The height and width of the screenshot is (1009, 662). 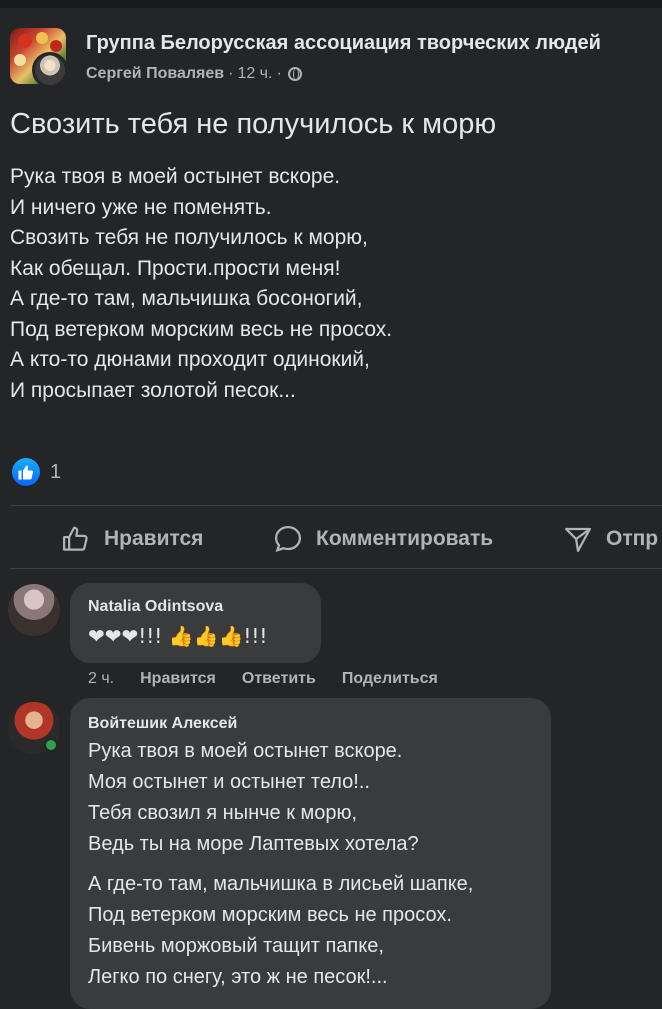 What do you see at coordinates (632, 538) in the screenshot?
I see `send-label: Отпр` at bounding box center [632, 538].